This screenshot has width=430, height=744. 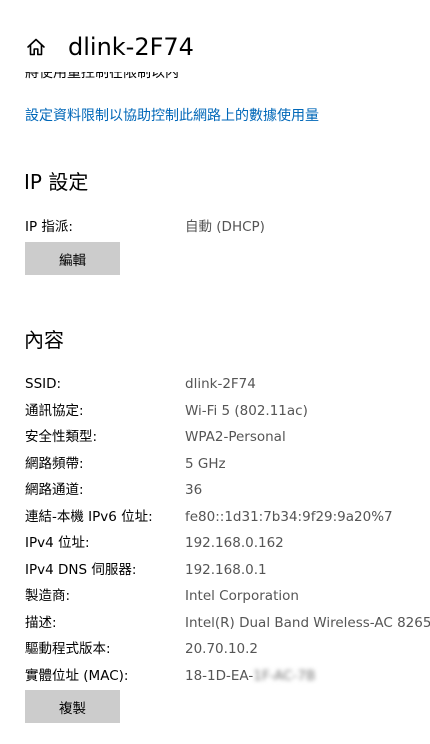 I want to click on driver-version-value: 20.70.10.2, so click(x=221, y=649).